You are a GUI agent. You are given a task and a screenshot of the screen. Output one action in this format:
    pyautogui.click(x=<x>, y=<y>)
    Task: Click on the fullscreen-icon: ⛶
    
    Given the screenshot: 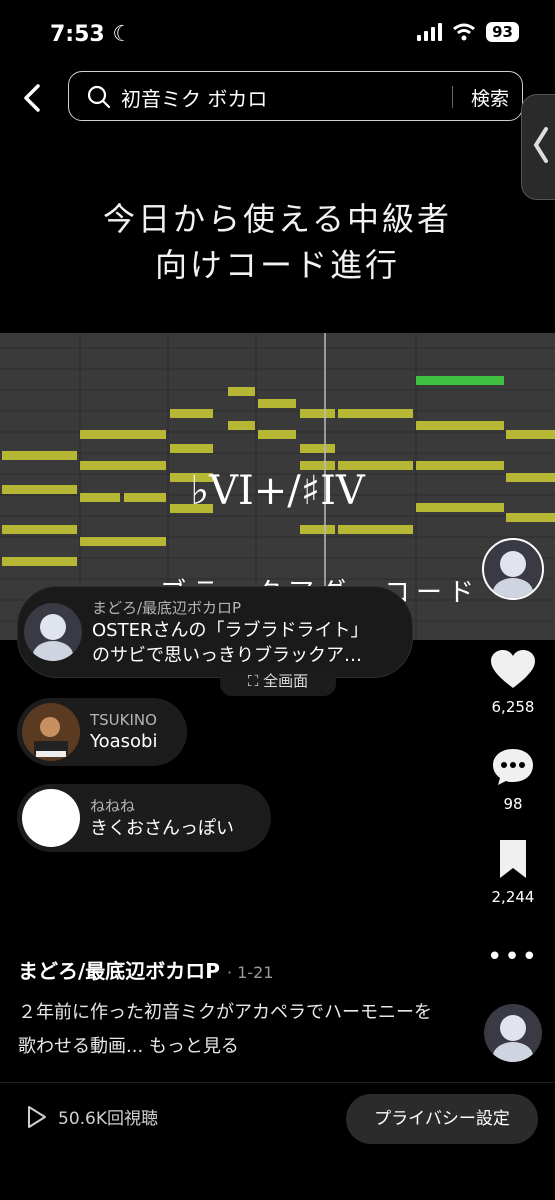 What is the action you would take?
    pyautogui.click(x=253, y=681)
    